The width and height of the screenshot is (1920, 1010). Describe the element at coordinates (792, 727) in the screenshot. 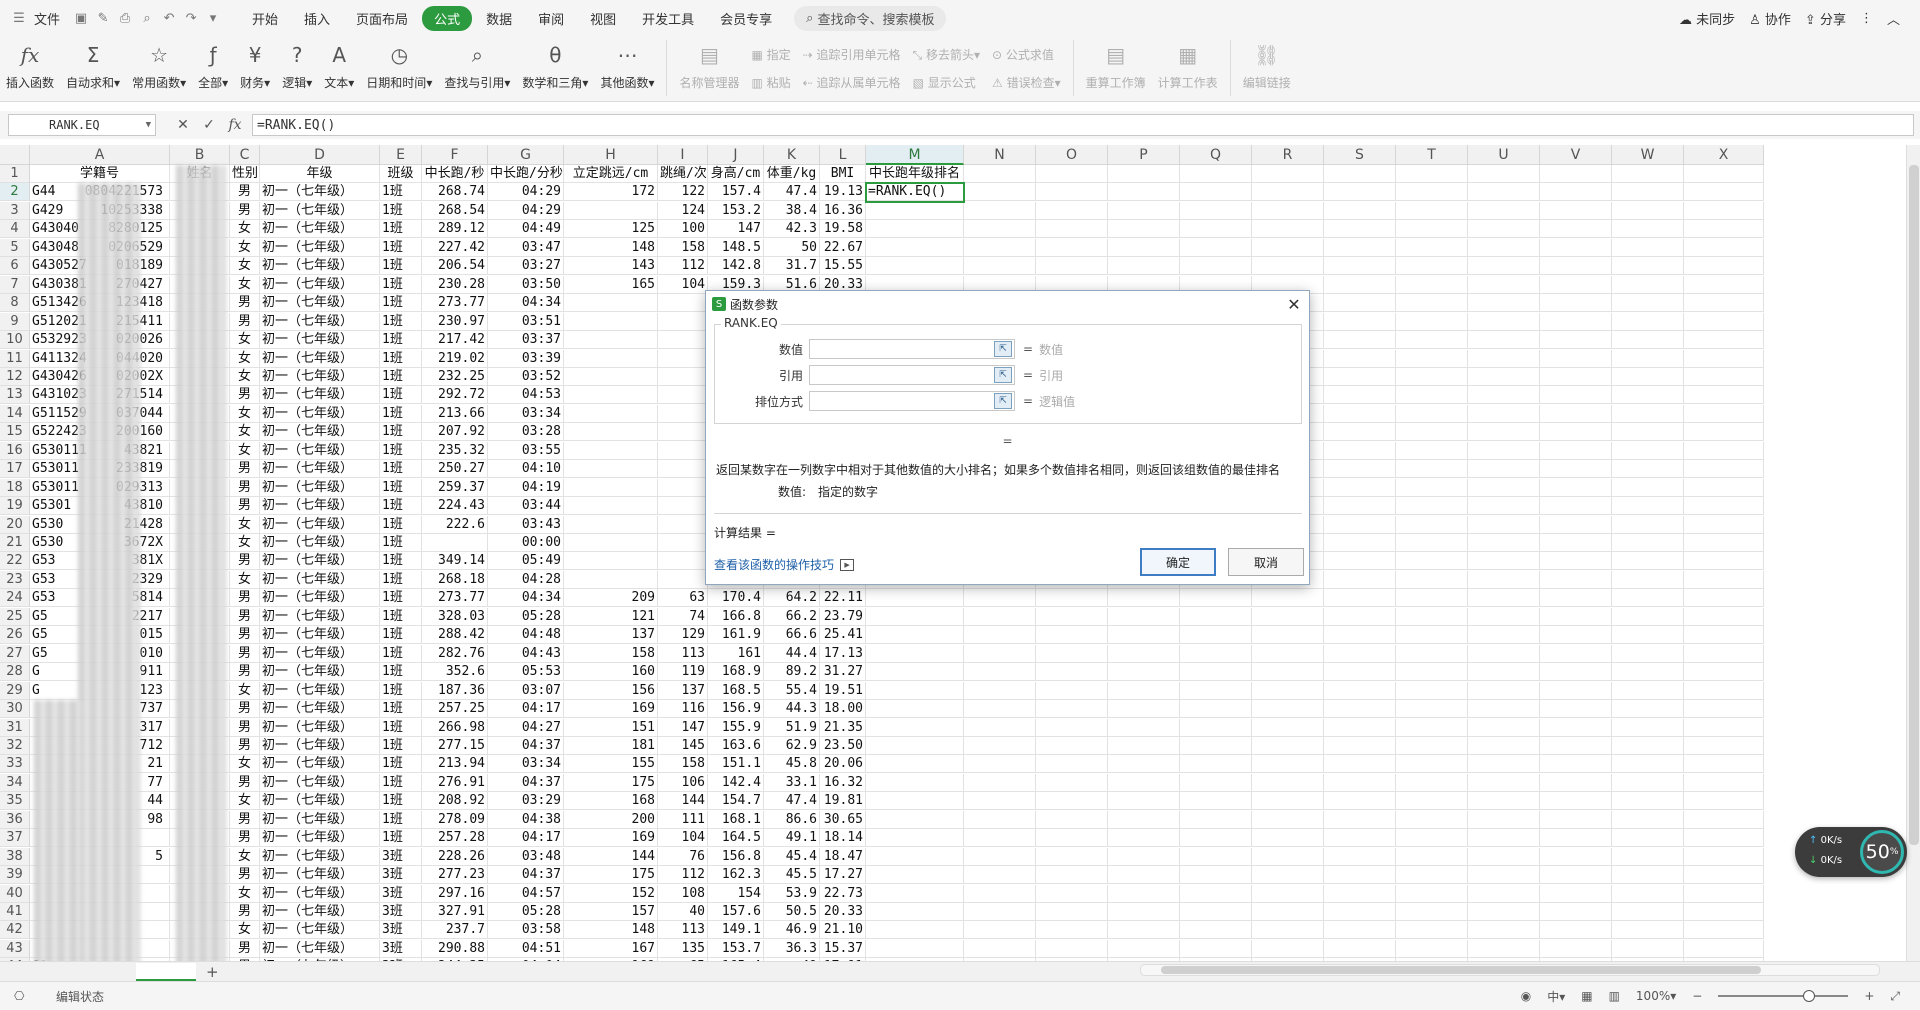

I see `cell-k: 51.9` at that location.